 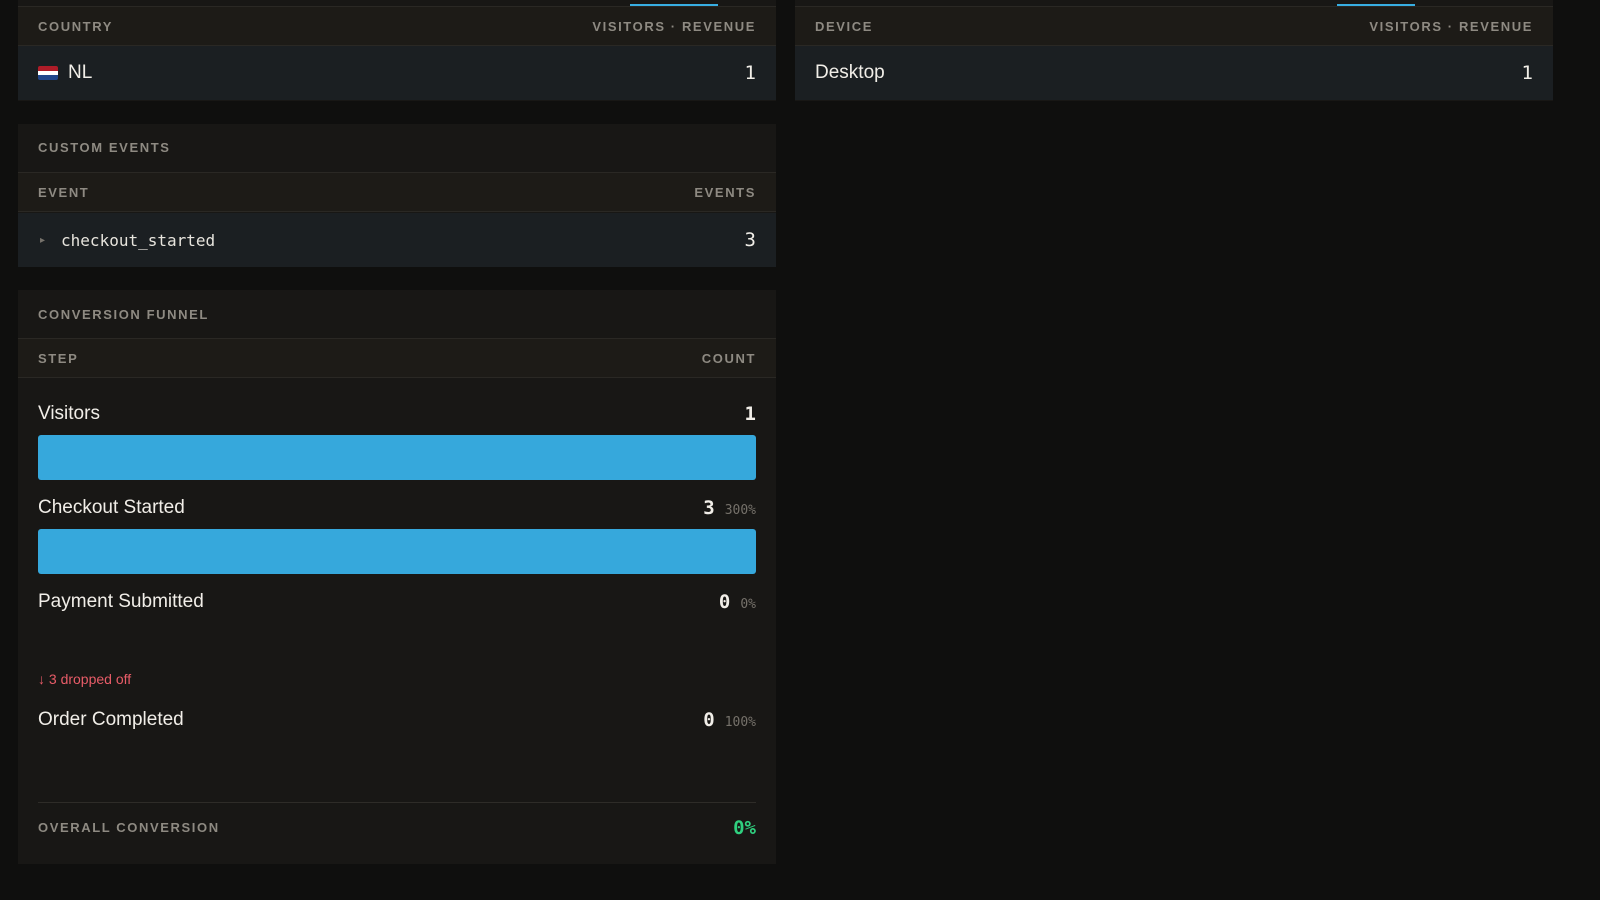 I want to click on expand-caret-icon: ▸, so click(x=42, y=240).